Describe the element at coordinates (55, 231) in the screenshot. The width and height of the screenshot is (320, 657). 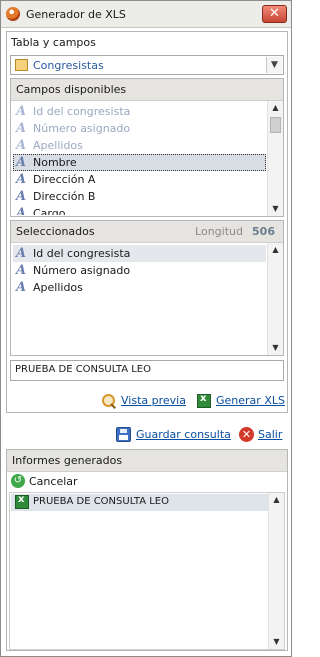
I see `selected-fields-title: Seleccionados` at that location.